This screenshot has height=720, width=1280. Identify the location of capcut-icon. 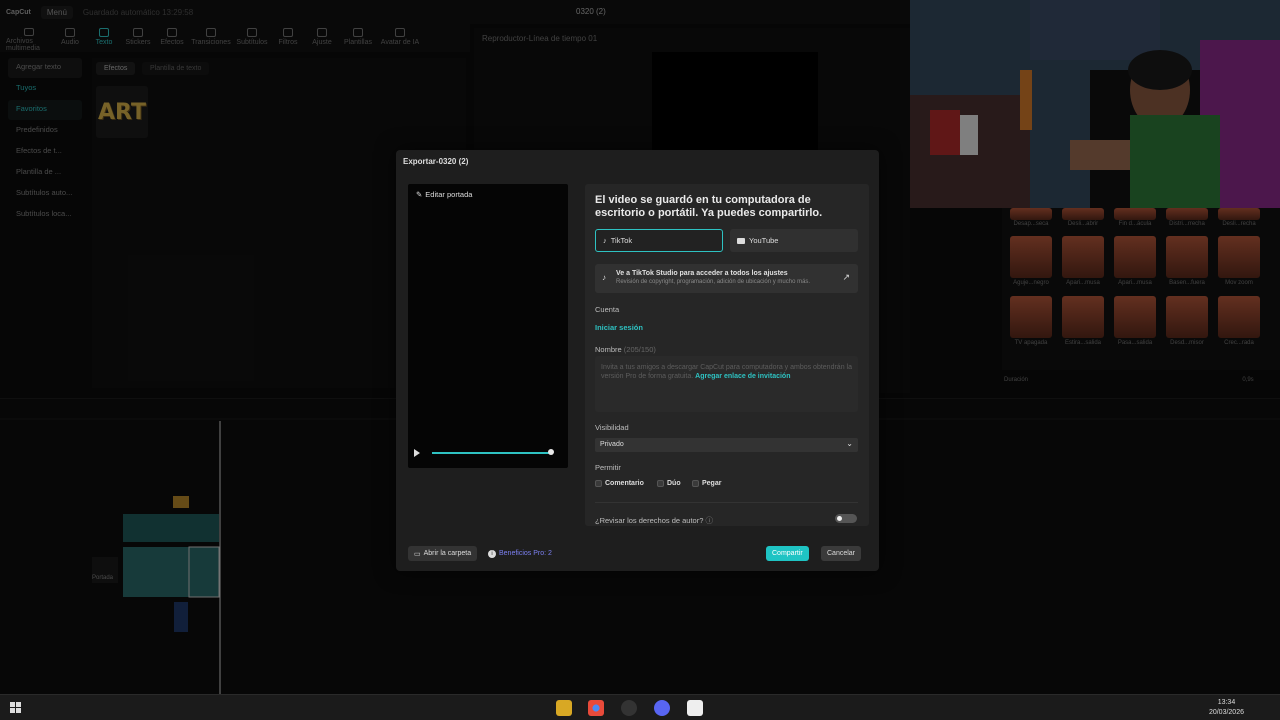
(695, 708).